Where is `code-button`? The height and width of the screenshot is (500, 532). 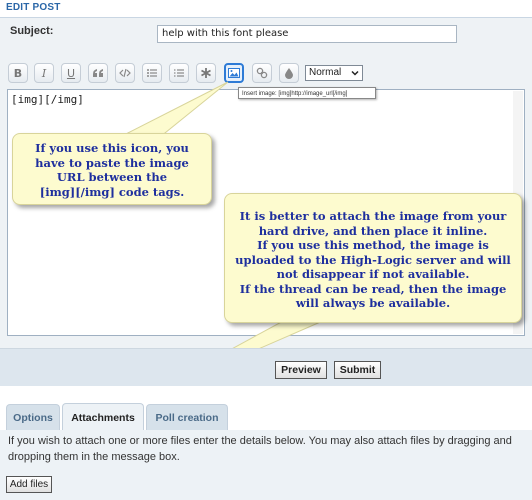
code-button is located at coordinates (125, 73).